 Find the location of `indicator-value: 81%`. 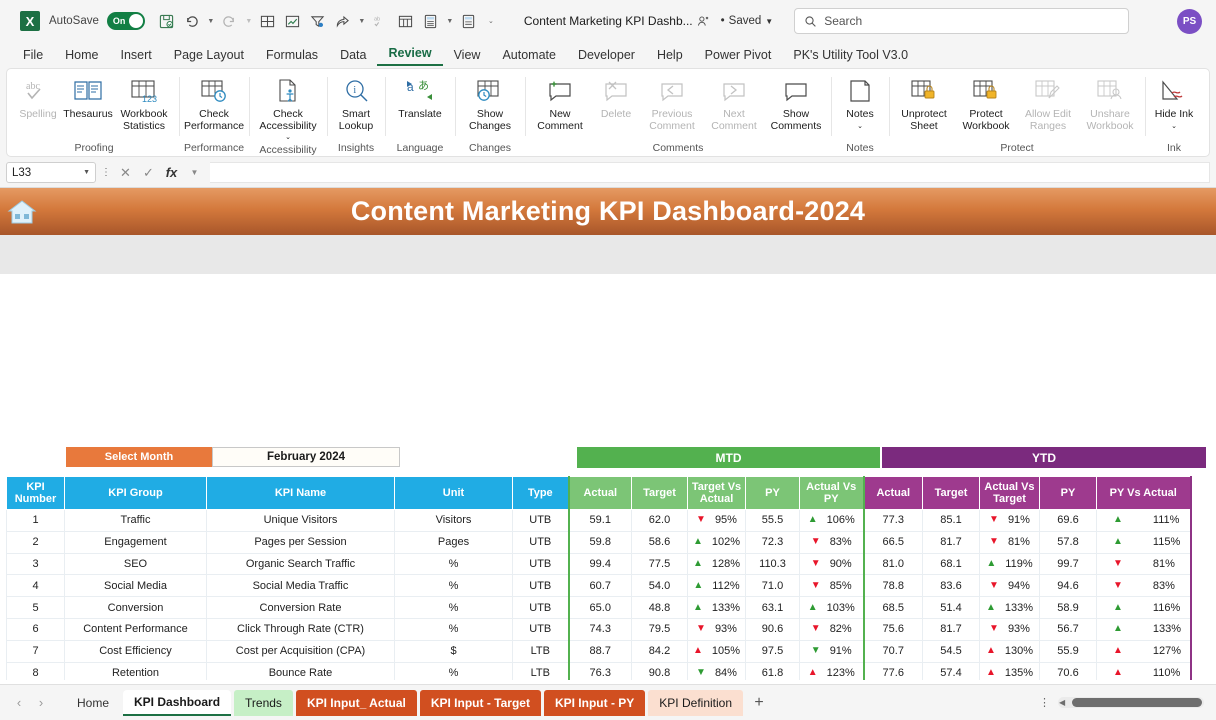

indicator-value: 81% is located at coordinates (1163, 563).